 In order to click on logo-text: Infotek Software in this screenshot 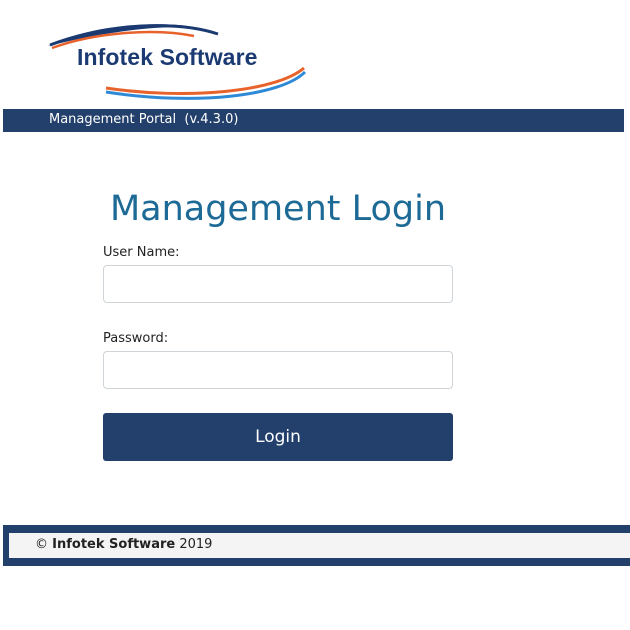, I will do `click(167, 57)`.